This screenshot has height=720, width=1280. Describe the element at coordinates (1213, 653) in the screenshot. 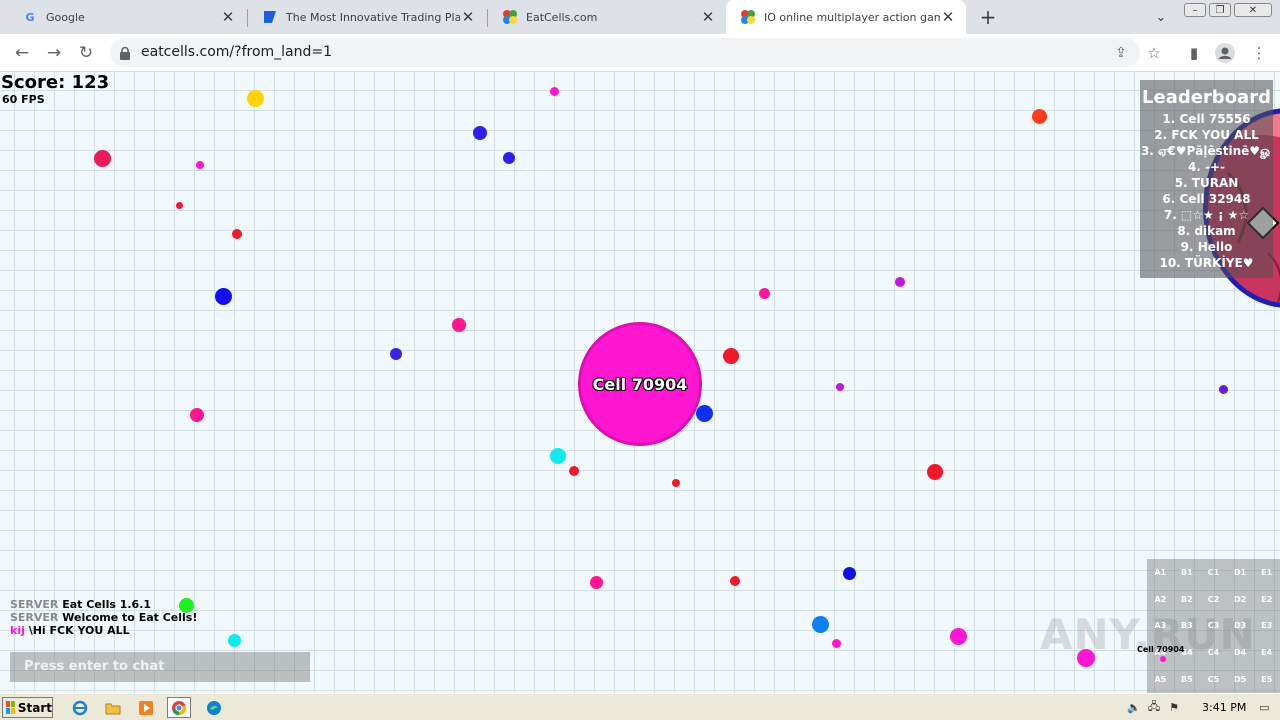

I see `minimap-cell: C4` at that location.